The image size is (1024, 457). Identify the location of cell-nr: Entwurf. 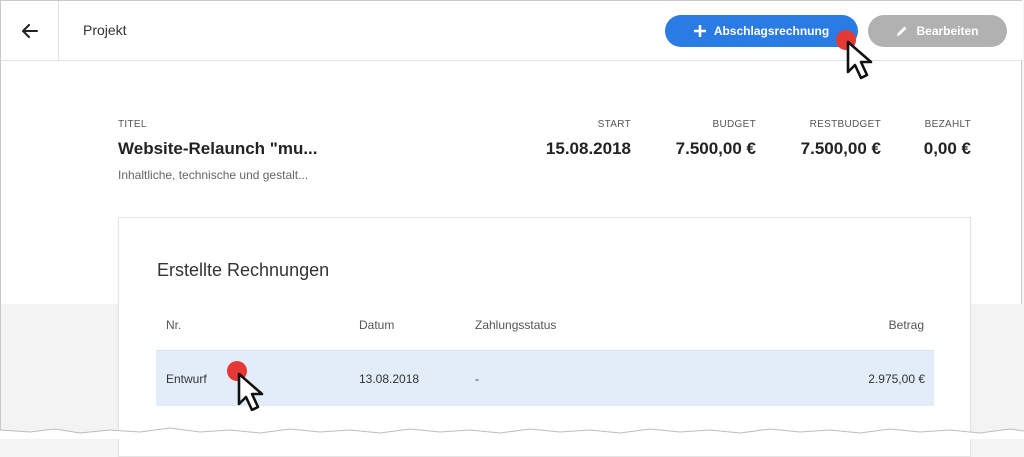
(186, 379).